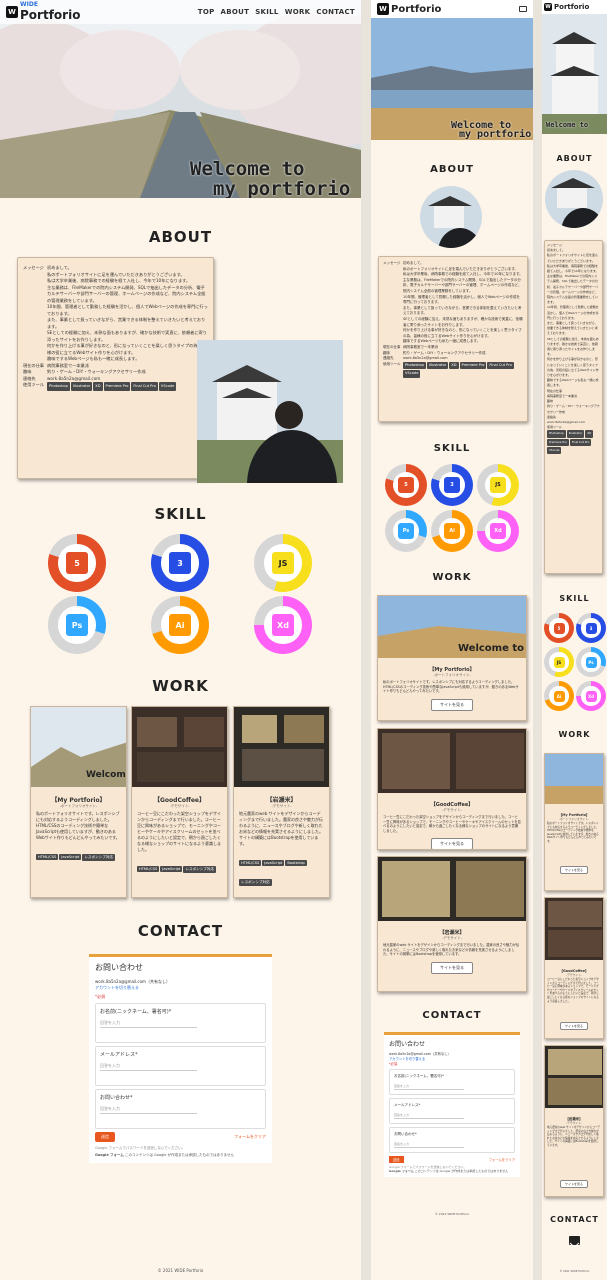  I want to click on js-icon-tile: JS, so click(498, 485).